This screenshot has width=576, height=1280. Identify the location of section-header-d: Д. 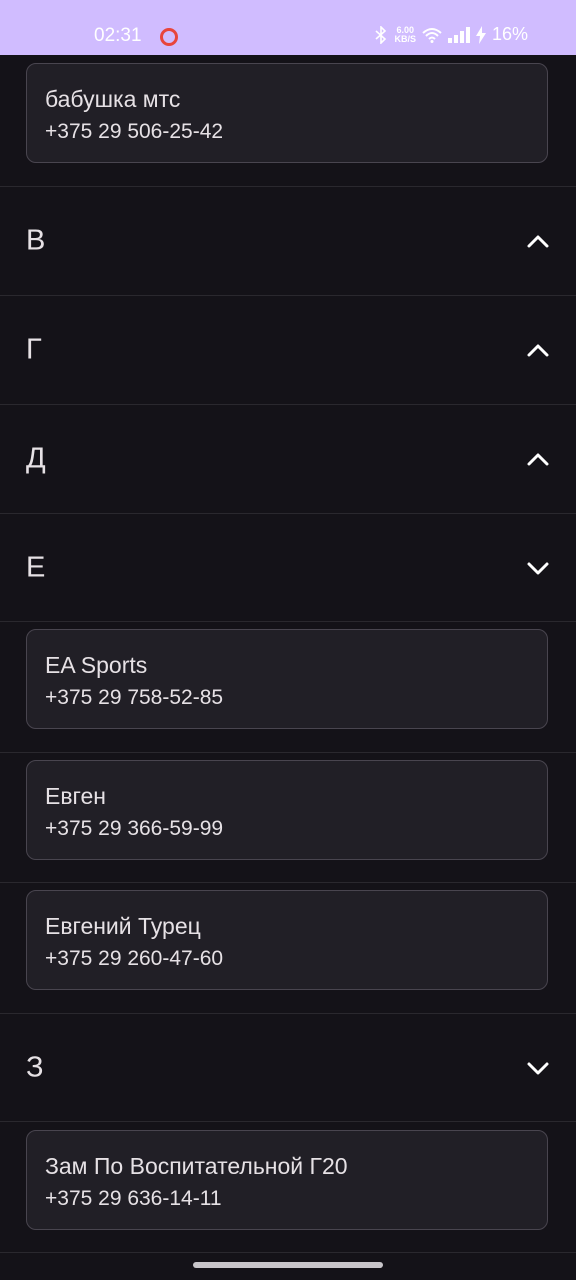
(288, 458).